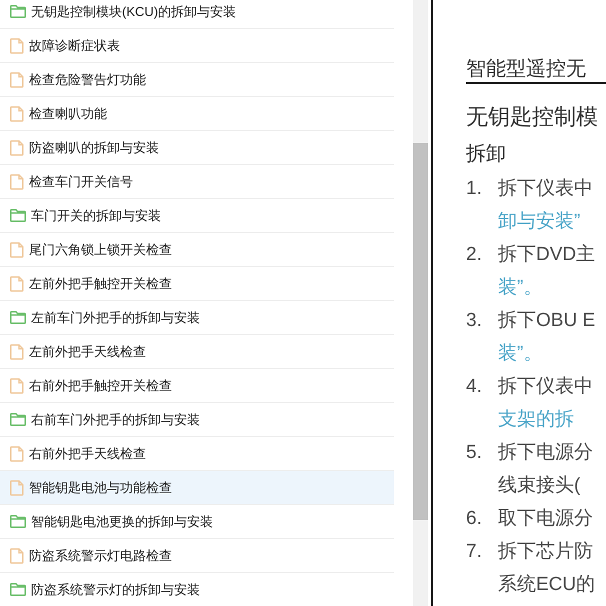  Describe the element at coordinates (474, 387) in the screenshot. I see `step-number: 4.` at that location.